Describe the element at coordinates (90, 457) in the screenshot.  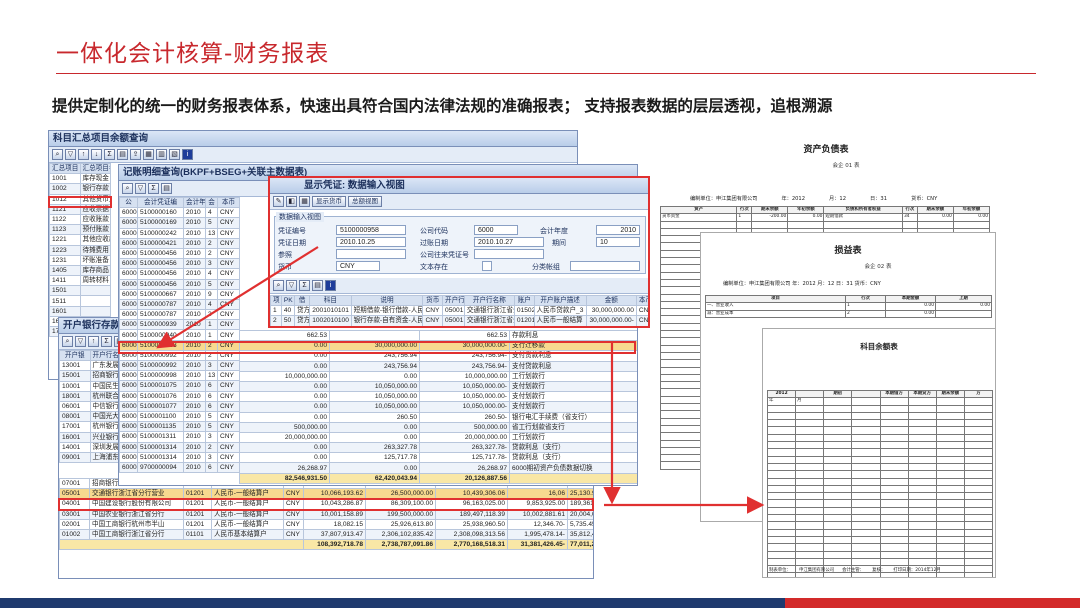
I see `table-row: 09001 上海浦东` at that location.